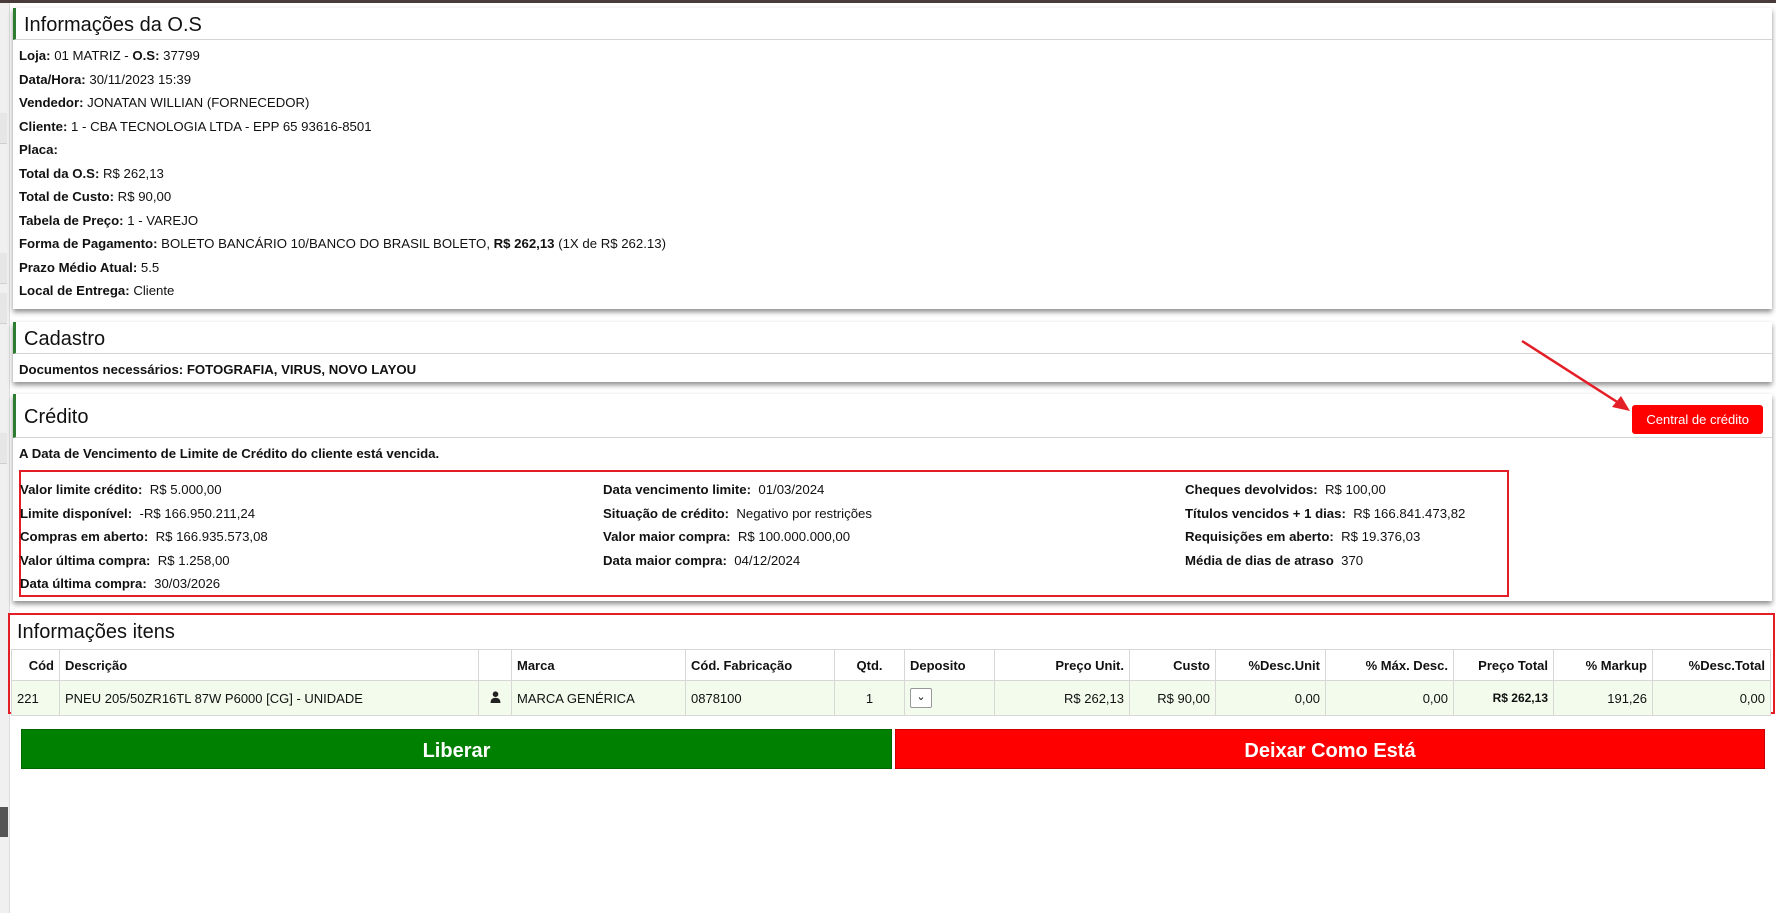  I want to click on annotation-arrow-icon, so click(1575, 375).